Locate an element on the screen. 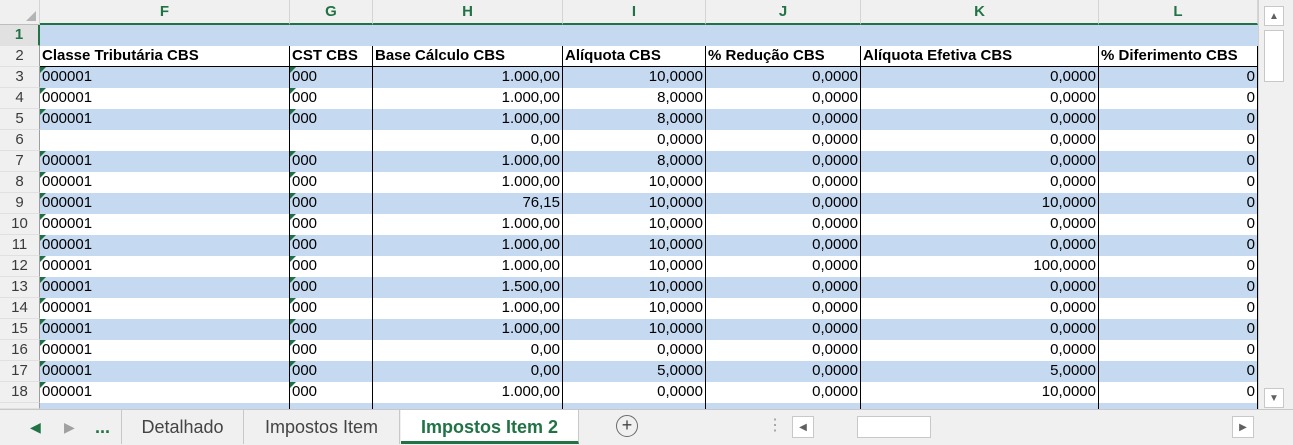  row-header-13: 13 is located at coordinates (20, 287).